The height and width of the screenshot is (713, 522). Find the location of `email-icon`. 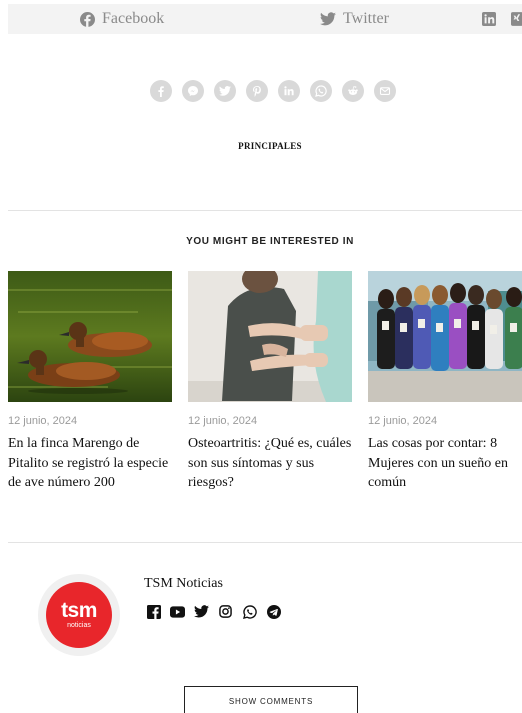

email-icon is located at coordinates (385, 91).